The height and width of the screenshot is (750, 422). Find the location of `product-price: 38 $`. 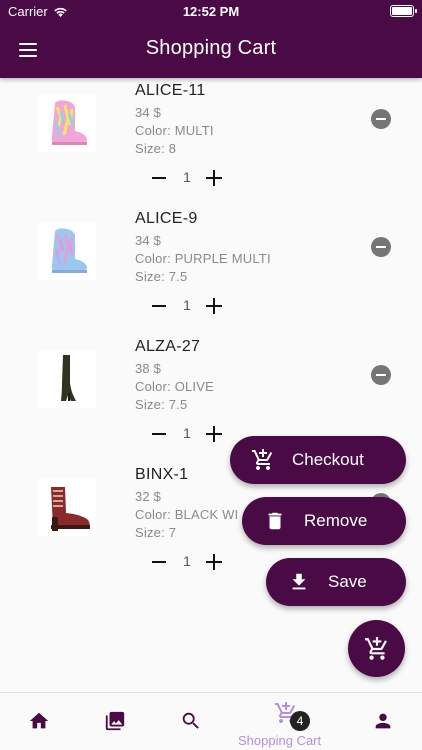

product-price: 38 $ is located at coordinates (148, 368).